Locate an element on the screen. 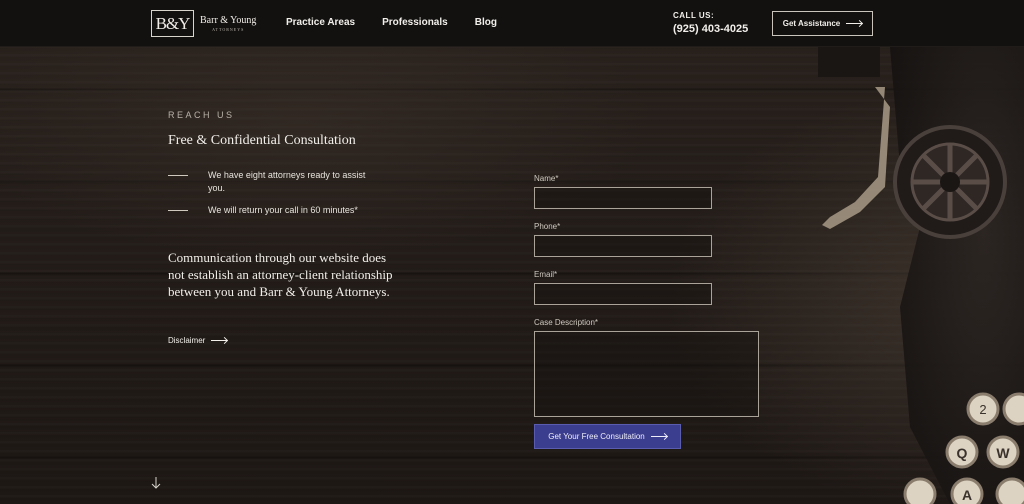 The height and width of the screenshot is (504, 1024). key-a: A is located at coordinates (967, 495).